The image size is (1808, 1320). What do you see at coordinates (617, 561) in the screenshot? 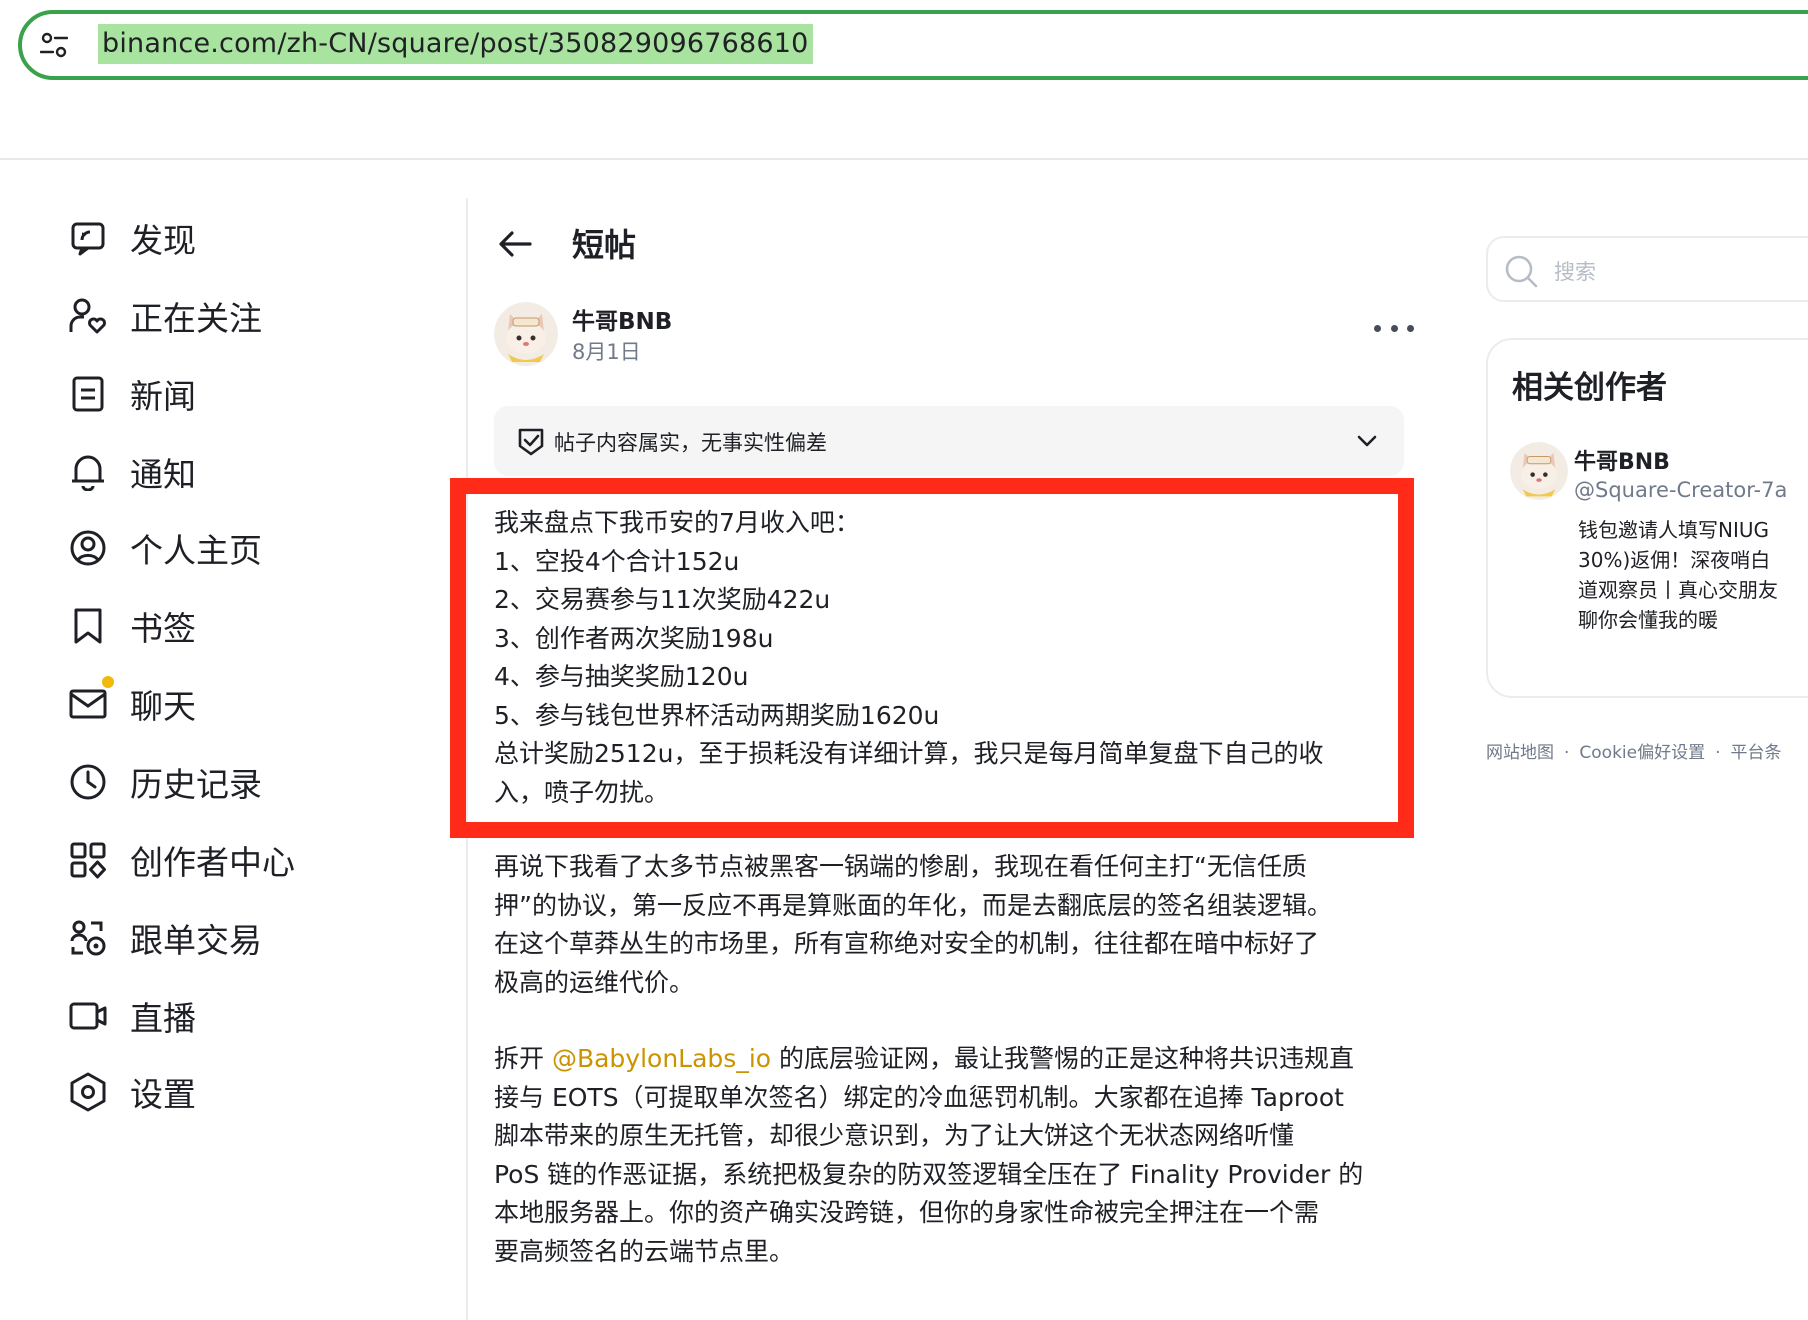
I see `post-line: 1、空投4个合计152u` at bounding box center [617, 561].